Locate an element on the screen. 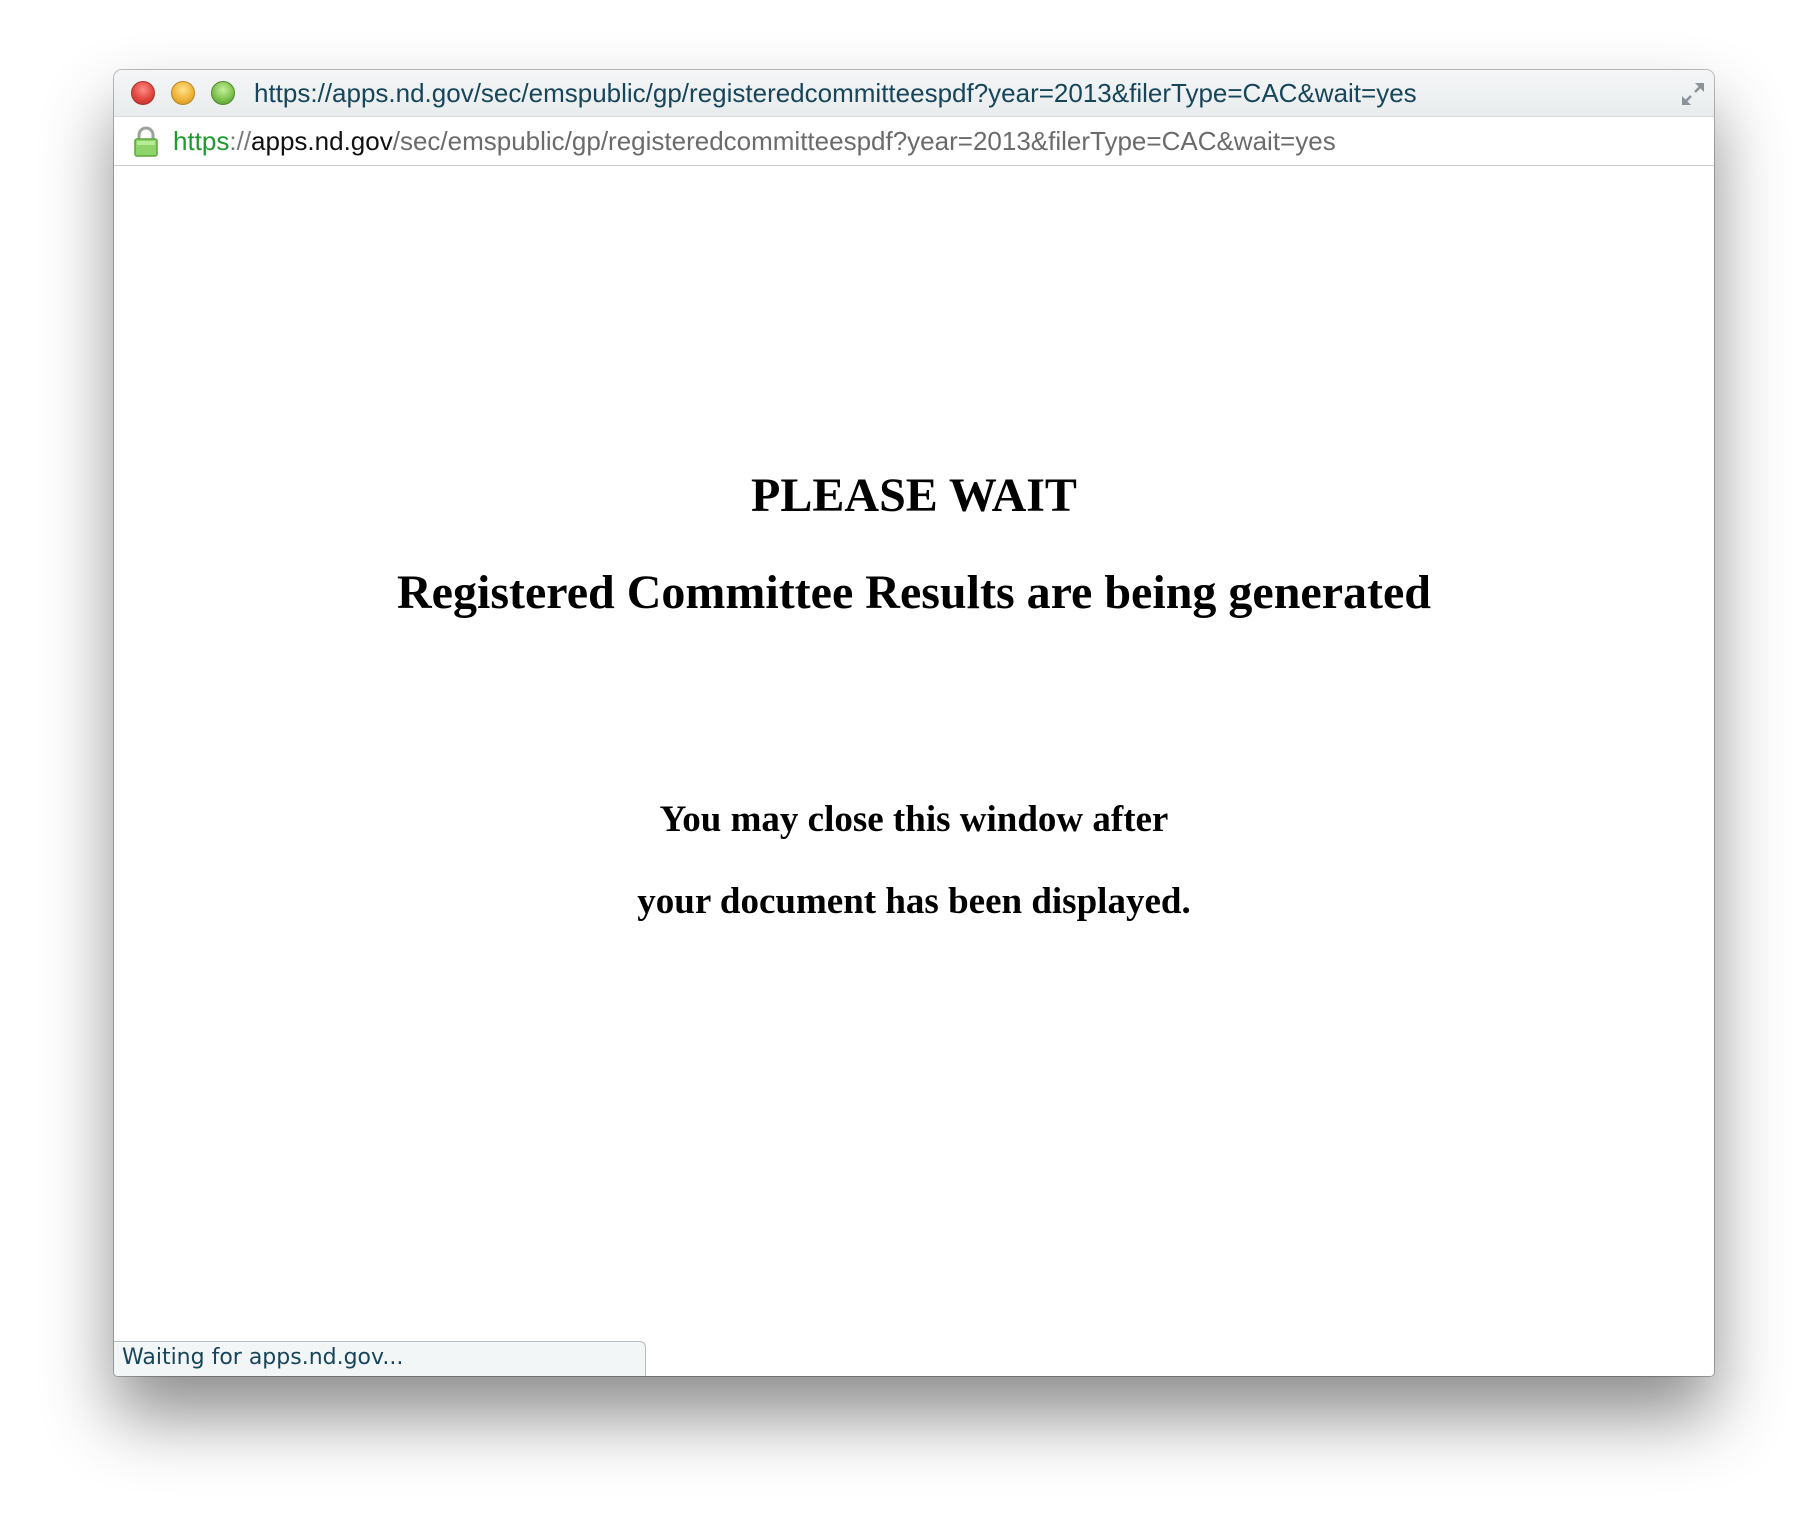 The image size is (1820, 1528). minimize-icon is located at coordinates (183, 93).